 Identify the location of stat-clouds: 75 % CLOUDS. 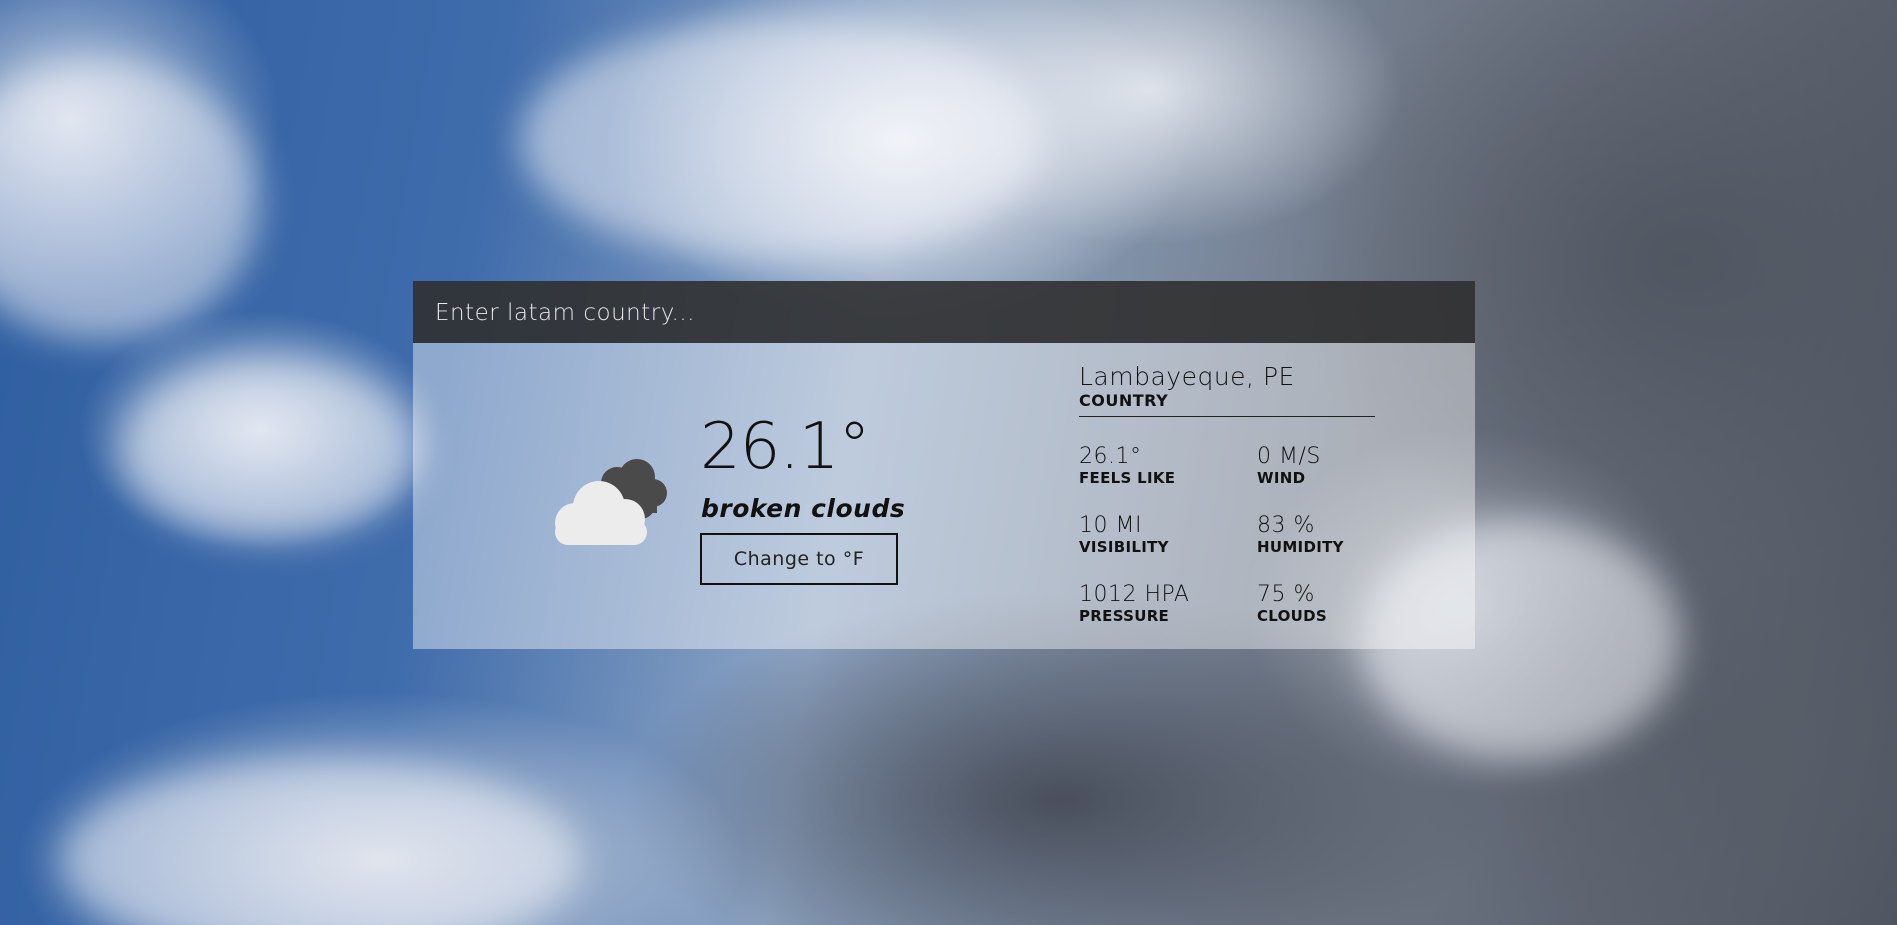
(1332, 604).